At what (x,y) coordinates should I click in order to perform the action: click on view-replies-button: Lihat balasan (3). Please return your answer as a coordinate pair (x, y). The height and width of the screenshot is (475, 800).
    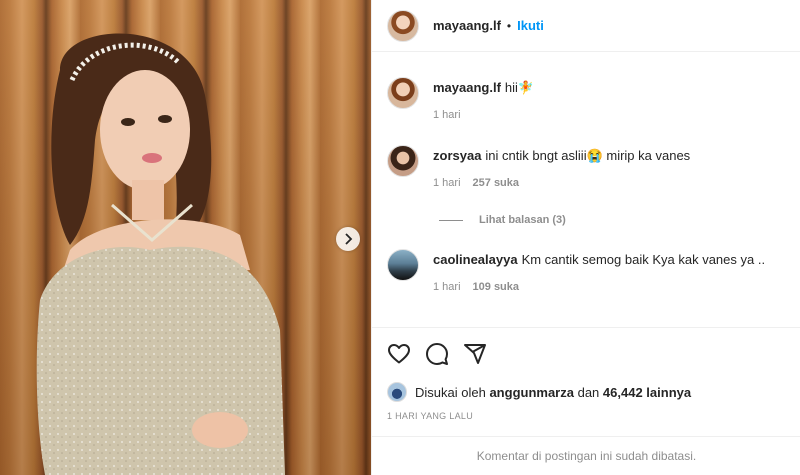
    Looking at the image, I should click on (502, 220).